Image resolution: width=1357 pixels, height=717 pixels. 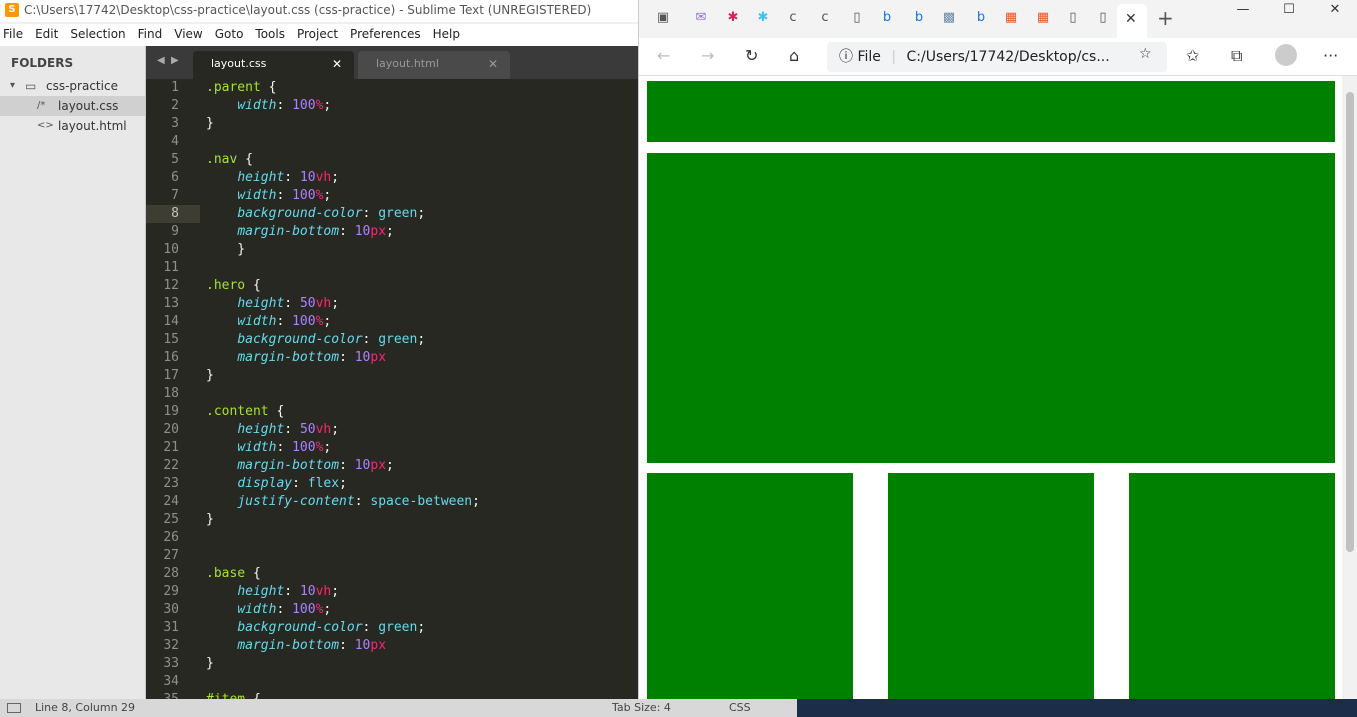 What do you see at coordinates (663, 18) in the screenshot?
I see `tab-actions-icon: ▣` at bounding box center [663, 18].